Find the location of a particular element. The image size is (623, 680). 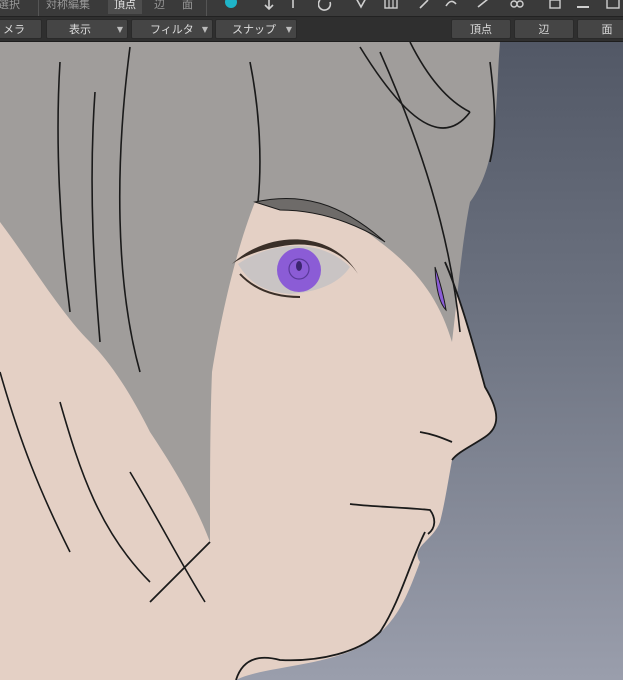

globe-icon is located at coordinates (231, 6).